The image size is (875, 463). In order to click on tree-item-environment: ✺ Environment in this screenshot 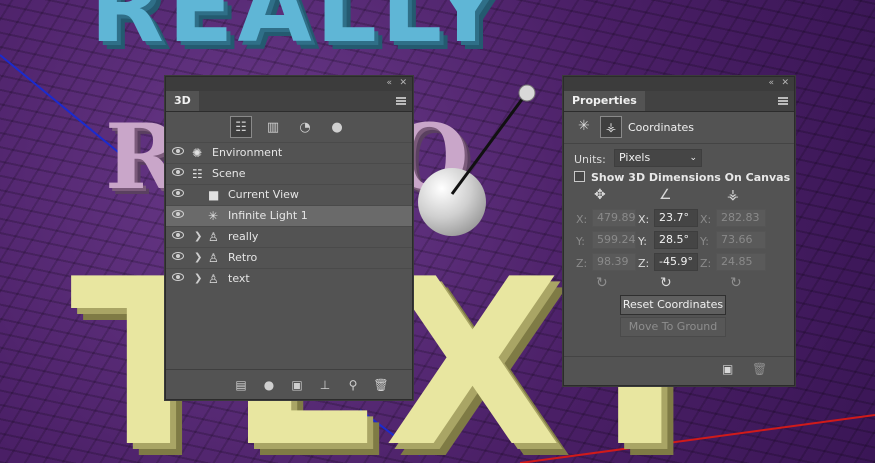, I will do `click(289, 152)`.